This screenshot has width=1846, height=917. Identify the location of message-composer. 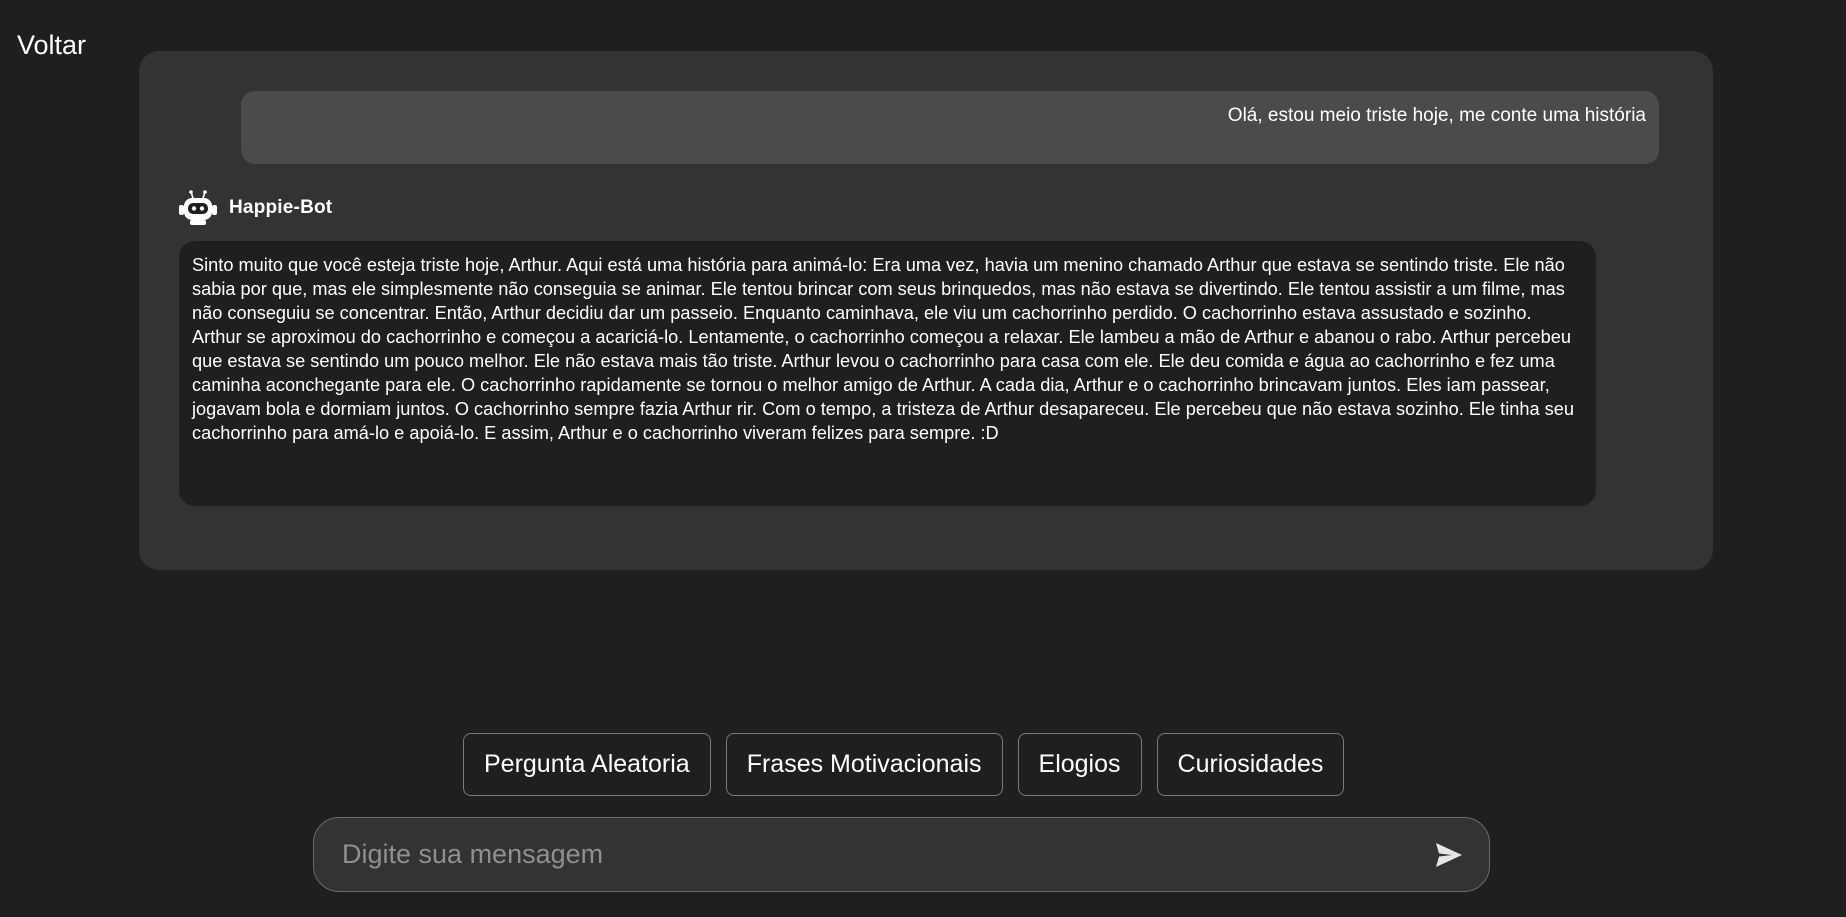
(901, 854).